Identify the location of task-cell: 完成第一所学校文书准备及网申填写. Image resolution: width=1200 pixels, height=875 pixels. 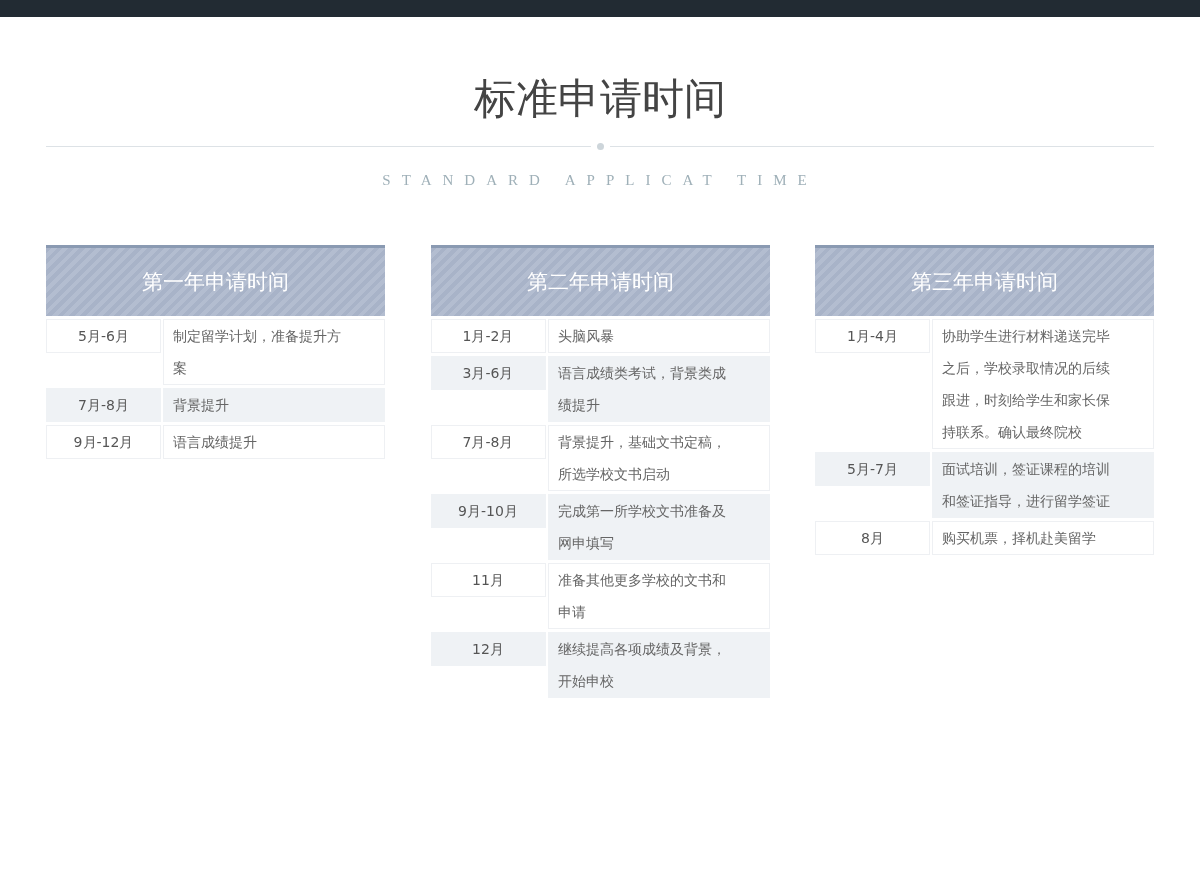
(658, 527).